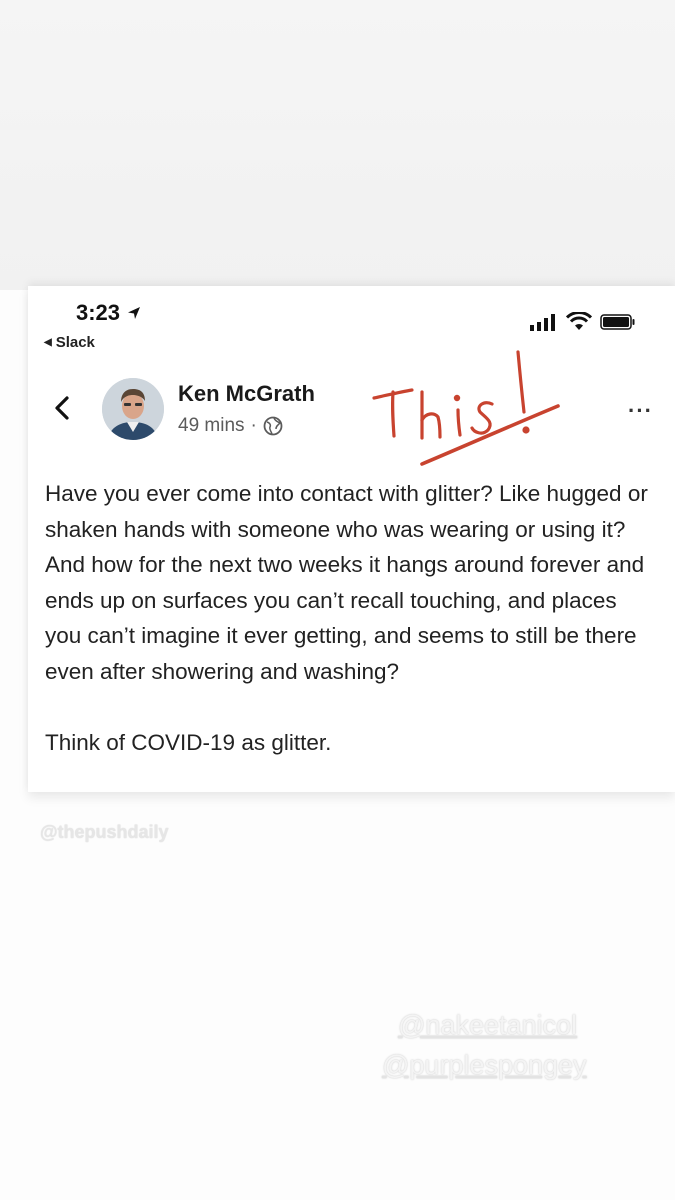 The height and width of the screenshot is (1200, 675). Describe the element at coordinates (273, 426) in the screenshot. I see `globe-icon` at that location.